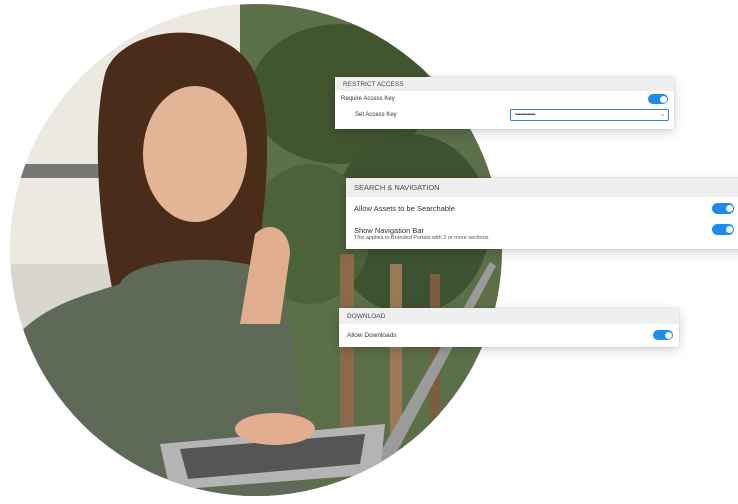 The image size is (738, 504). Describe the element at coordinates (504, 84) in the screenshot. I see `restrict-access-header: RESTRICT ACCESS` at that location.